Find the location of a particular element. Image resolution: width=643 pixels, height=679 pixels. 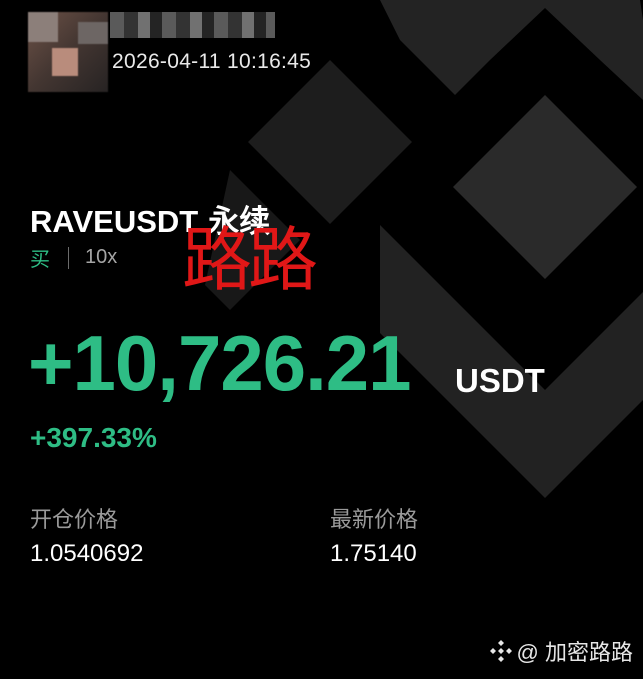

diamond-logo-icon is located at coordinates (500, 651).